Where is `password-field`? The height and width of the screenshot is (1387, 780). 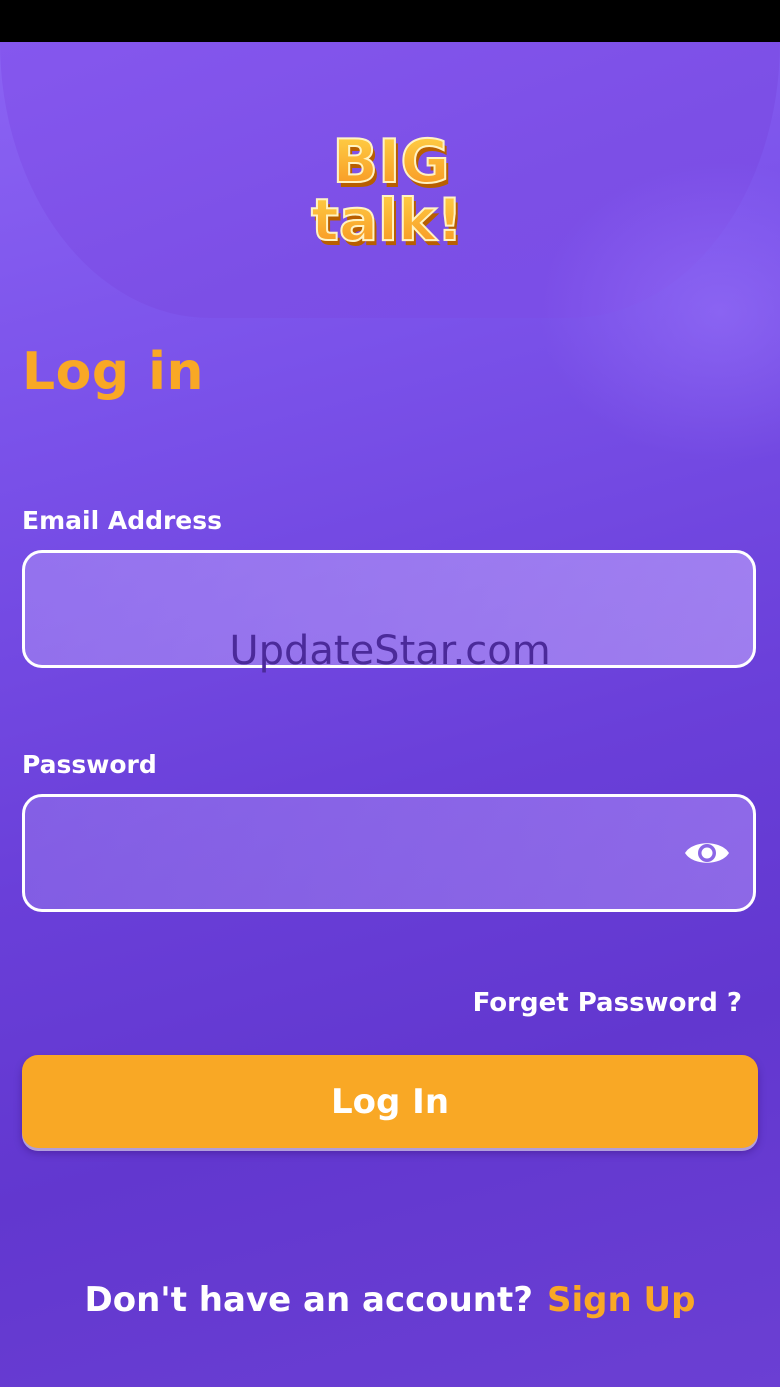 password-field is located at coordinates (389, 853).